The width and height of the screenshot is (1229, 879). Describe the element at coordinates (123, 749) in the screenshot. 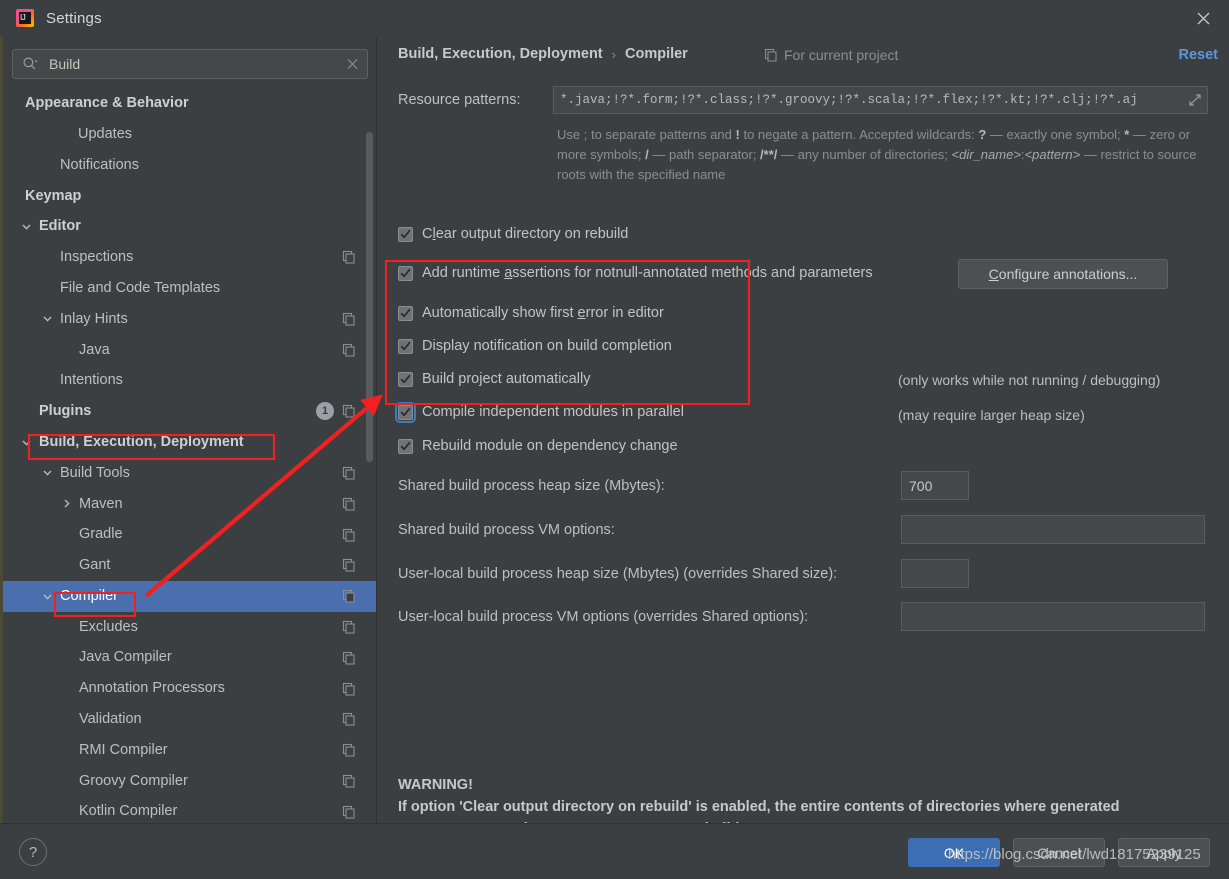

I see `sidebar-item-label: RMI Compiler` at that location.